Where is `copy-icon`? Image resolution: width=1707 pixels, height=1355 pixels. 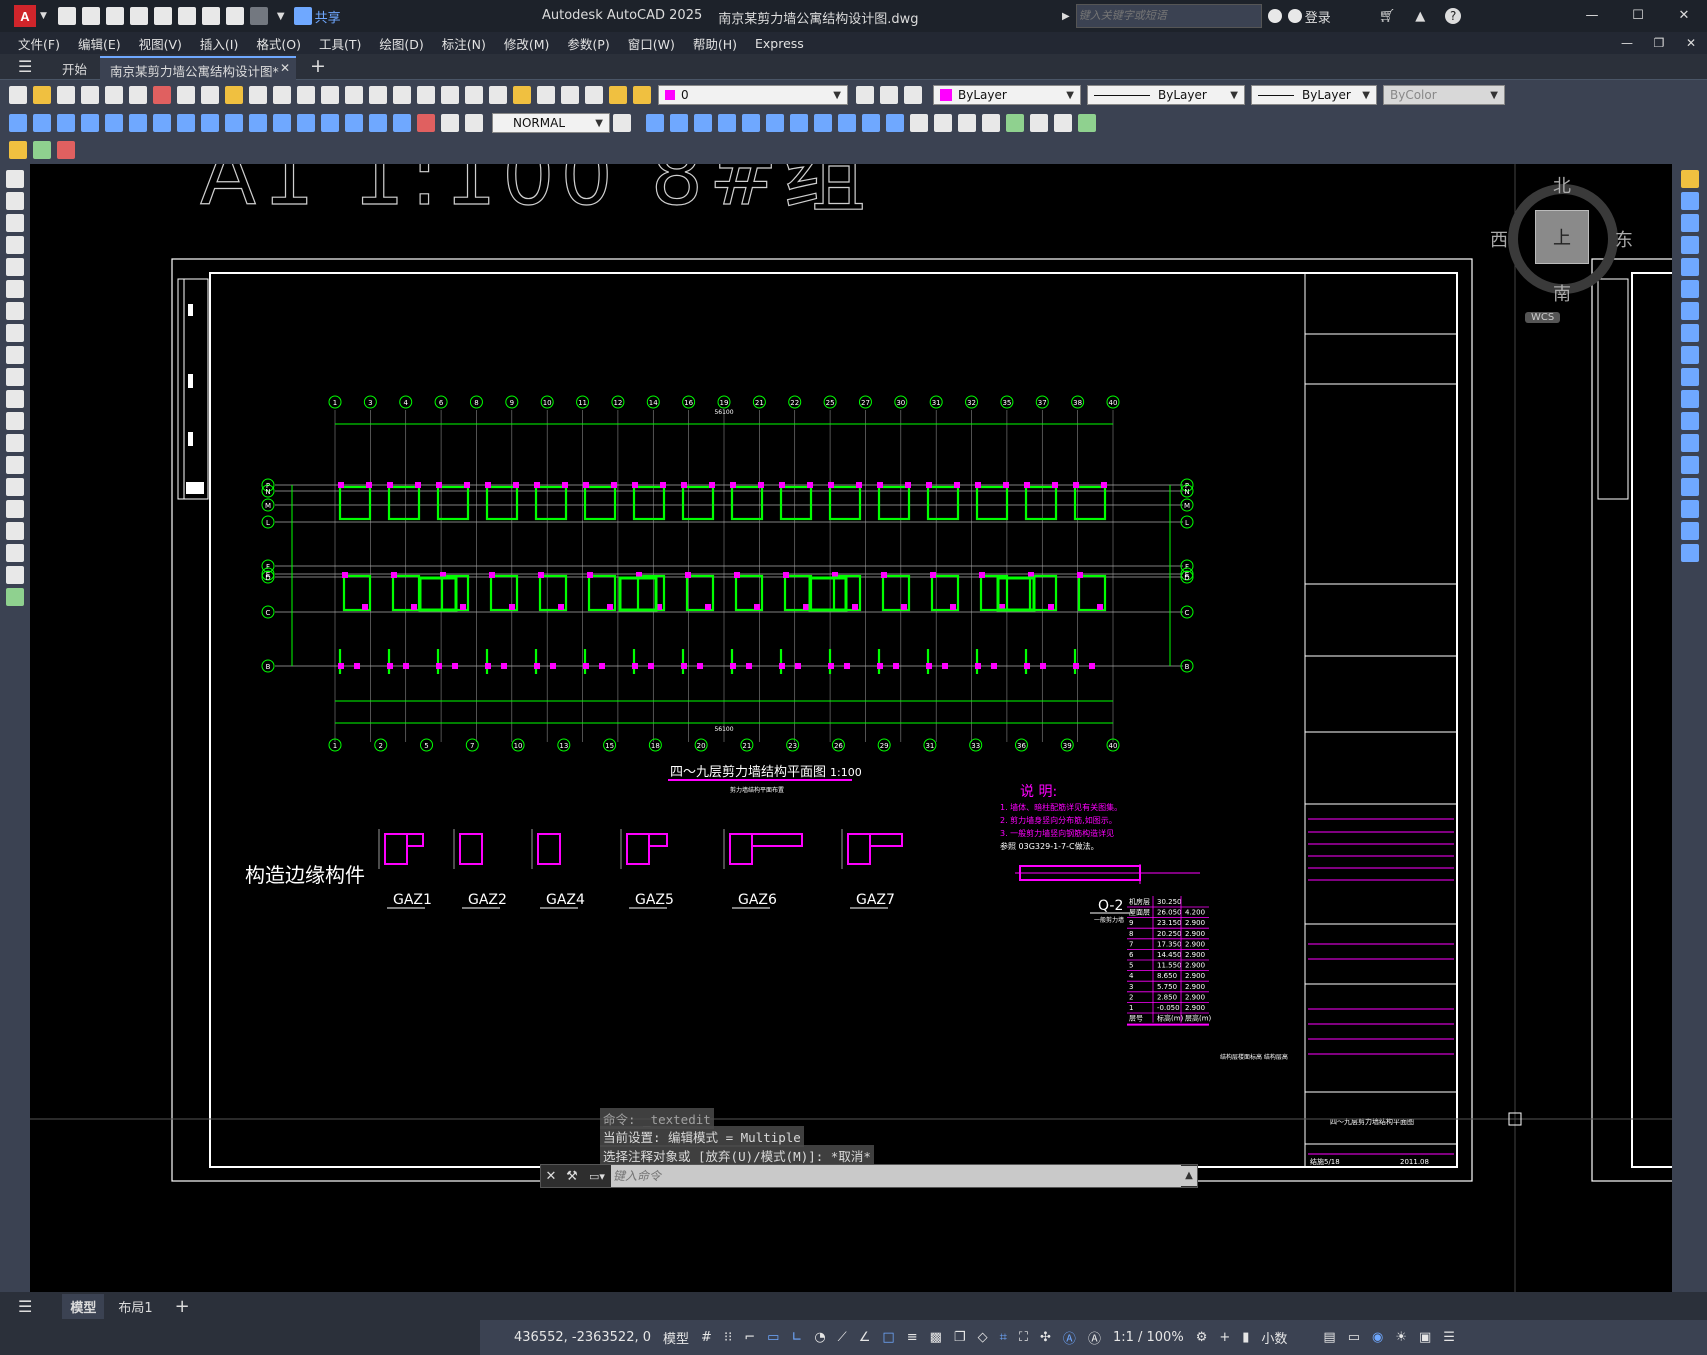
copy-icon is located at coordinates (210, 95).